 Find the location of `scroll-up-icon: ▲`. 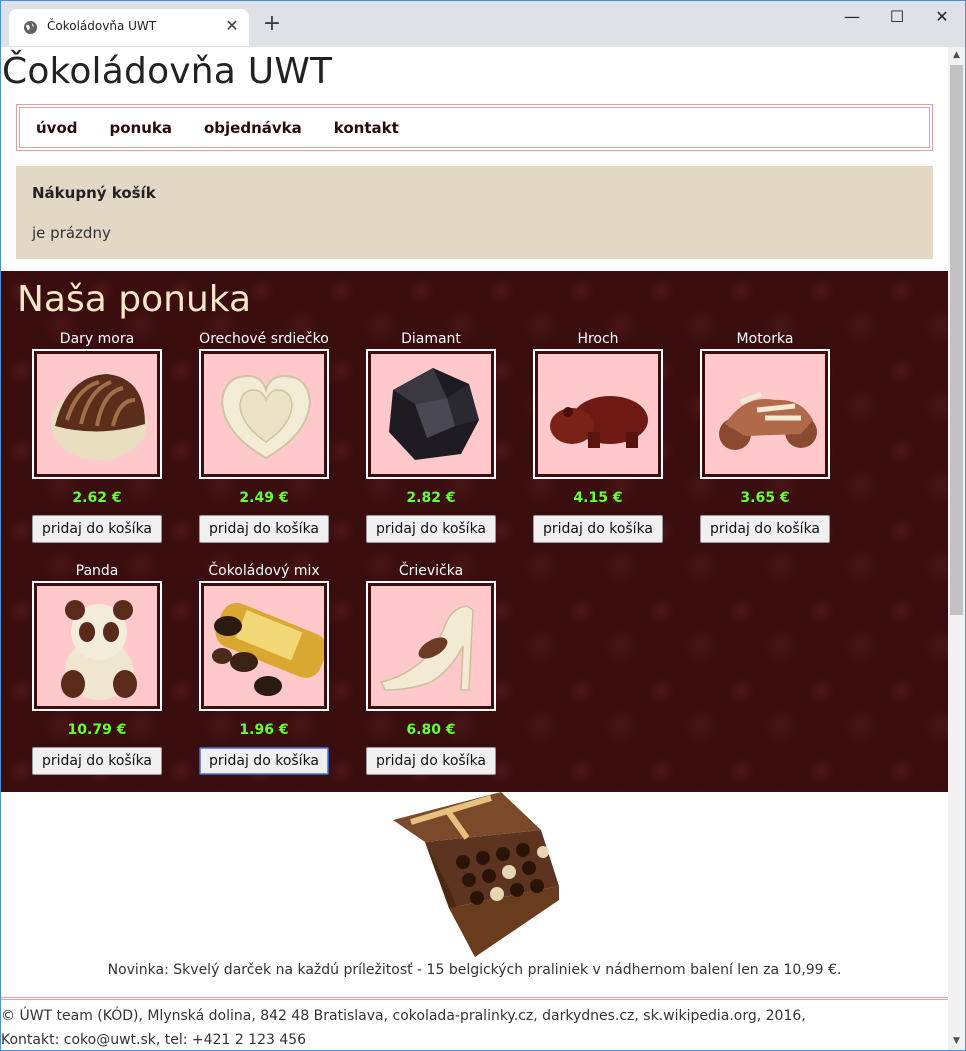

scroll-up-icon: ▲ is located at coordinates (956, 55).